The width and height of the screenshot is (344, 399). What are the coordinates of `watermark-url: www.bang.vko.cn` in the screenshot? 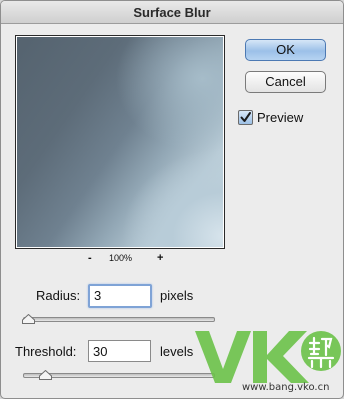 It's located at (286, 387).